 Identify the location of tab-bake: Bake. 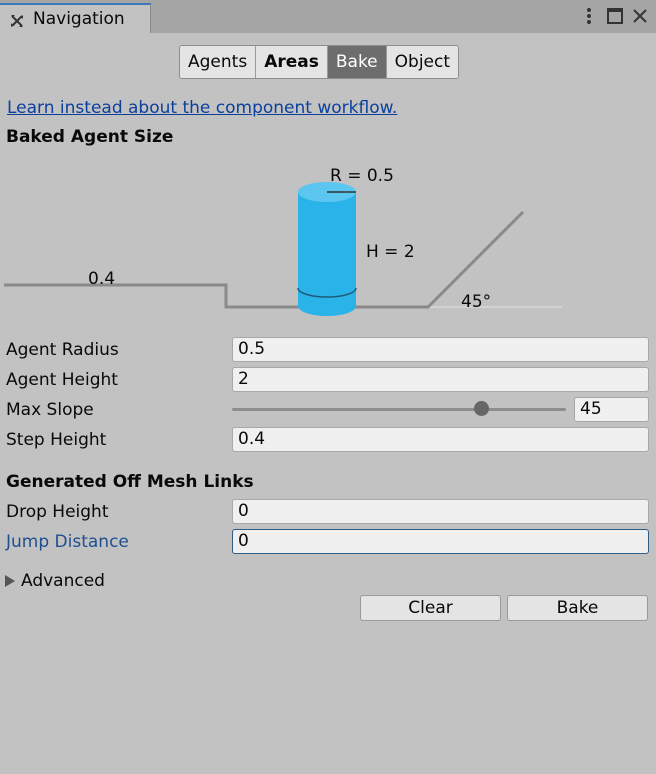
(357, 62).